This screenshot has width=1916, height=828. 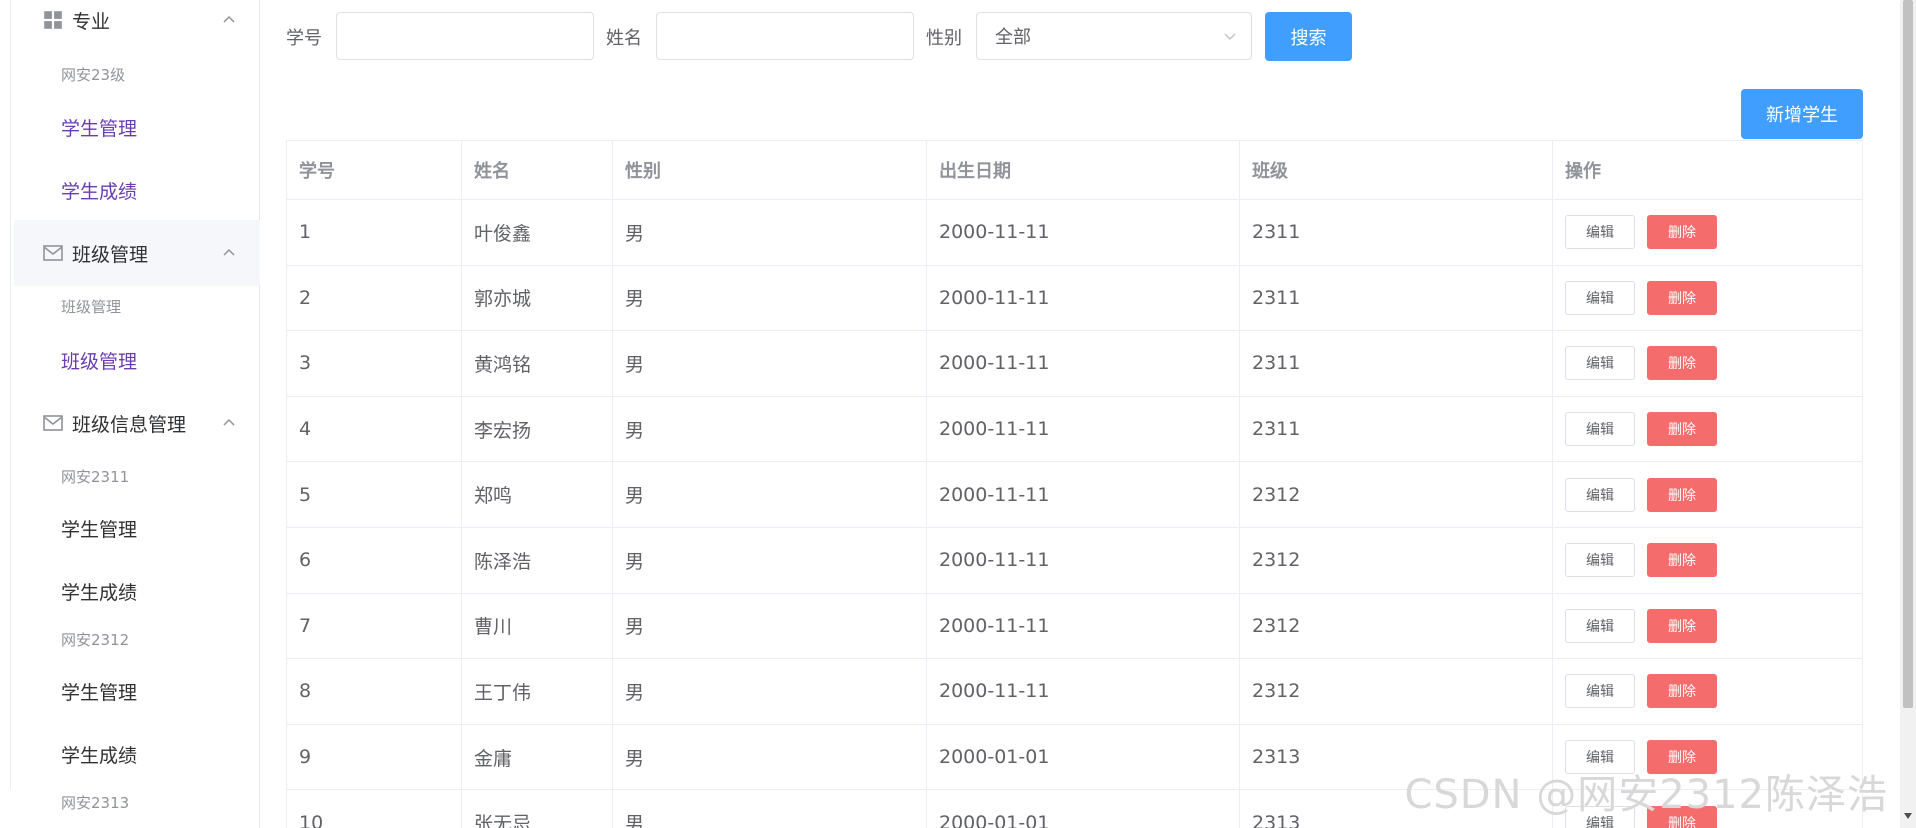 I want to click on cell-name: 金庸, so click(x=537, y=757).